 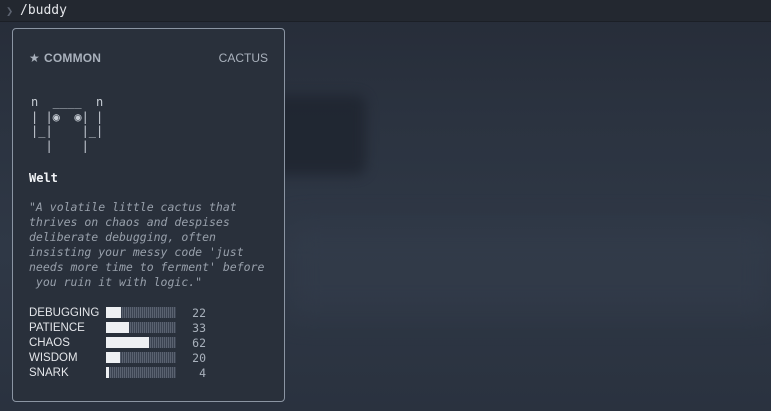 What do you see at coordinates (67, 124) in the screenshot?
I see `cactus-ascii-art: n ____ n | |◉ ◉| | |_| |_| | |` at bounding box center [67, 124].